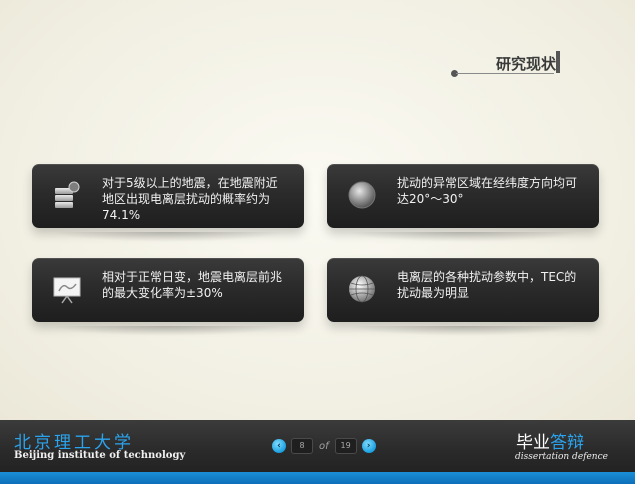 The width and height of the screenshot is (635, 484). What do you see at coordinates (190, 199) in the screenshot?
I see `card-text: 对于5级以上的地震，在地震附近地区出现电离层扰动的概率约为74.1%` at bounding box center [190, 199].